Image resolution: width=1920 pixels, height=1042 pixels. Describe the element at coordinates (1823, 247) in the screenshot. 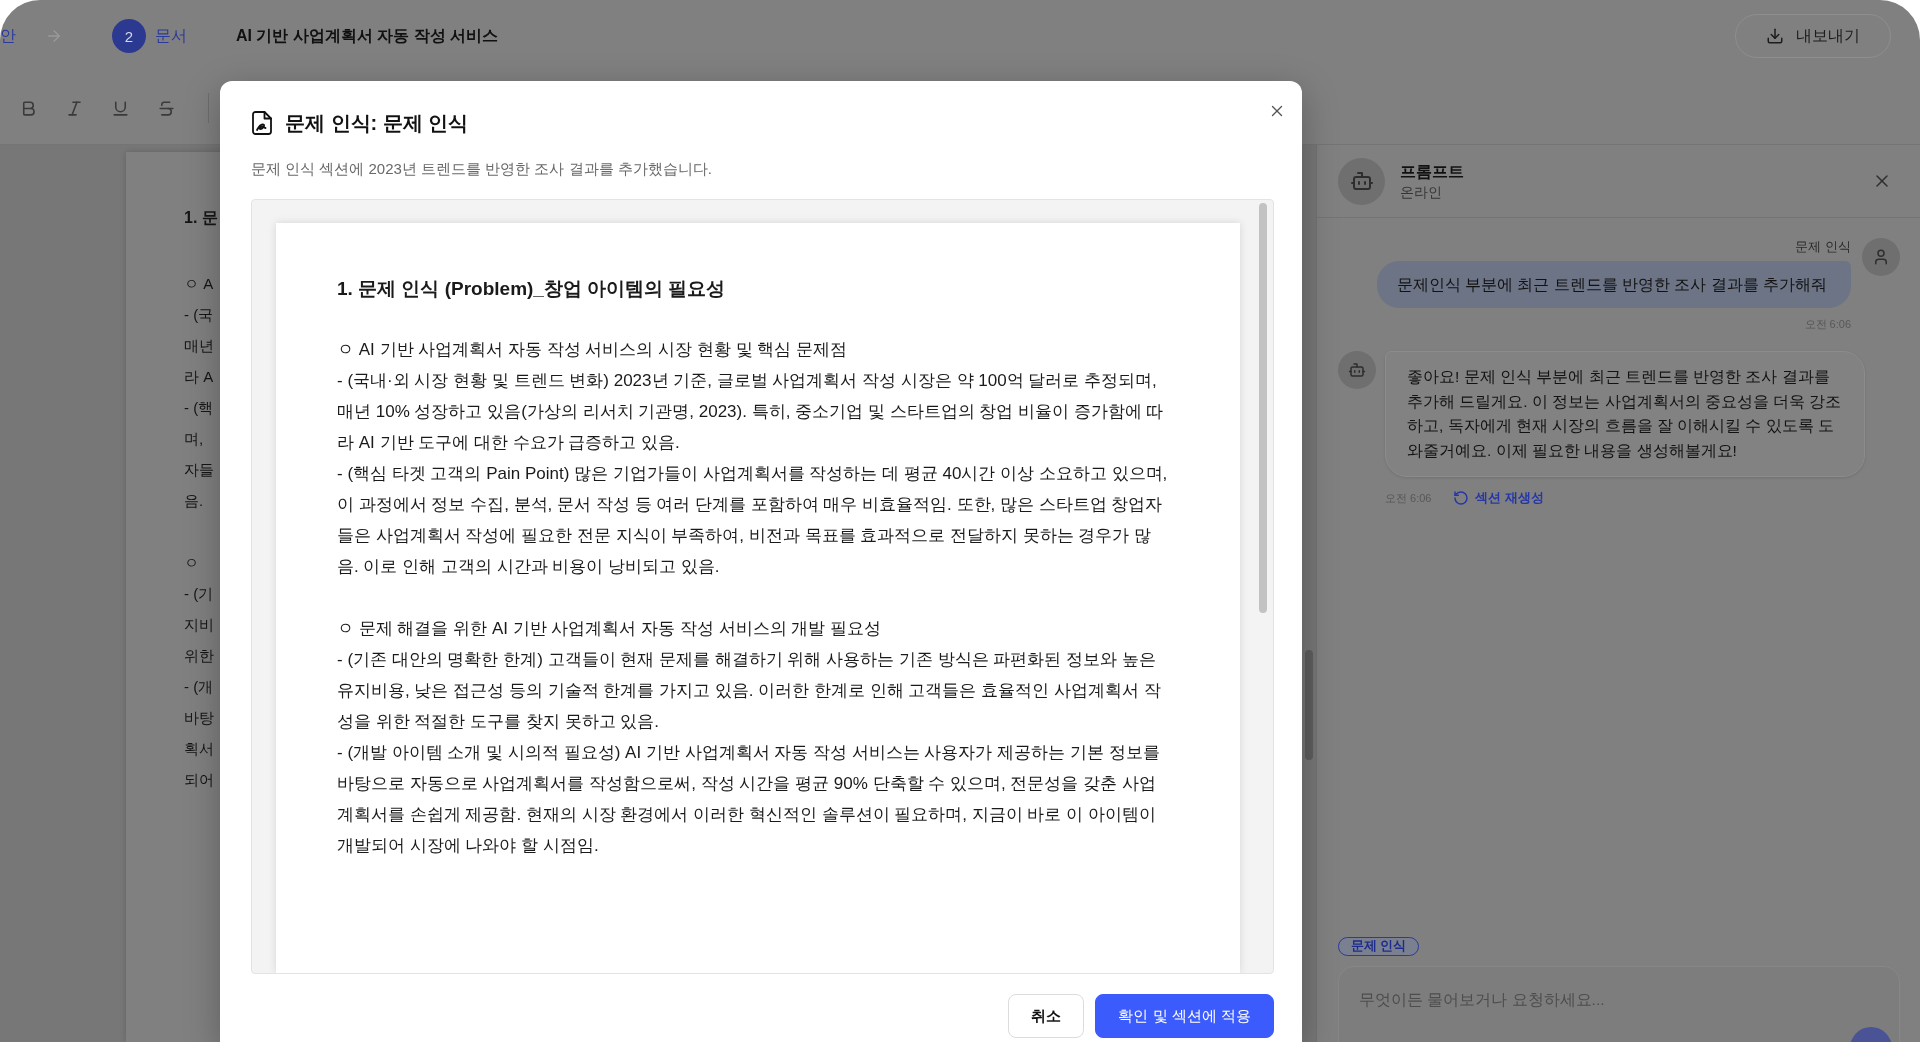

I see `message-tag: 문제 인식` at that location.